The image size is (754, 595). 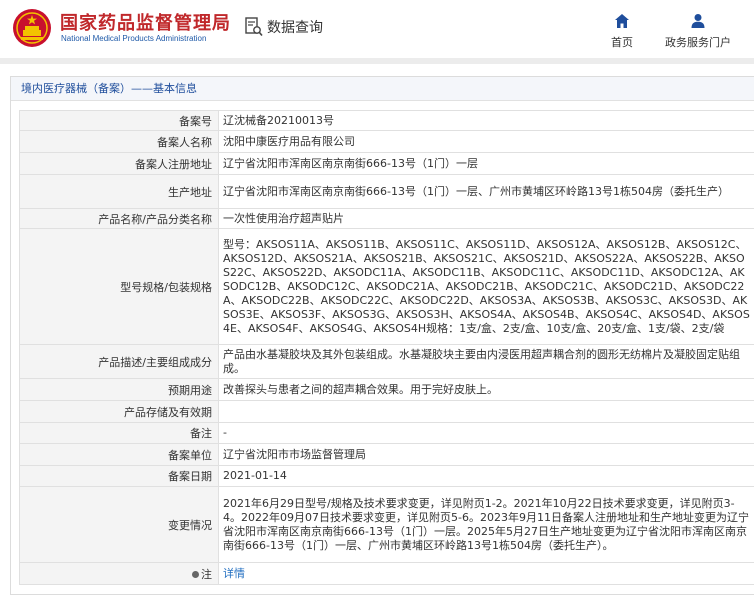 I want to click on user-icon, so click(x=698, y=21).